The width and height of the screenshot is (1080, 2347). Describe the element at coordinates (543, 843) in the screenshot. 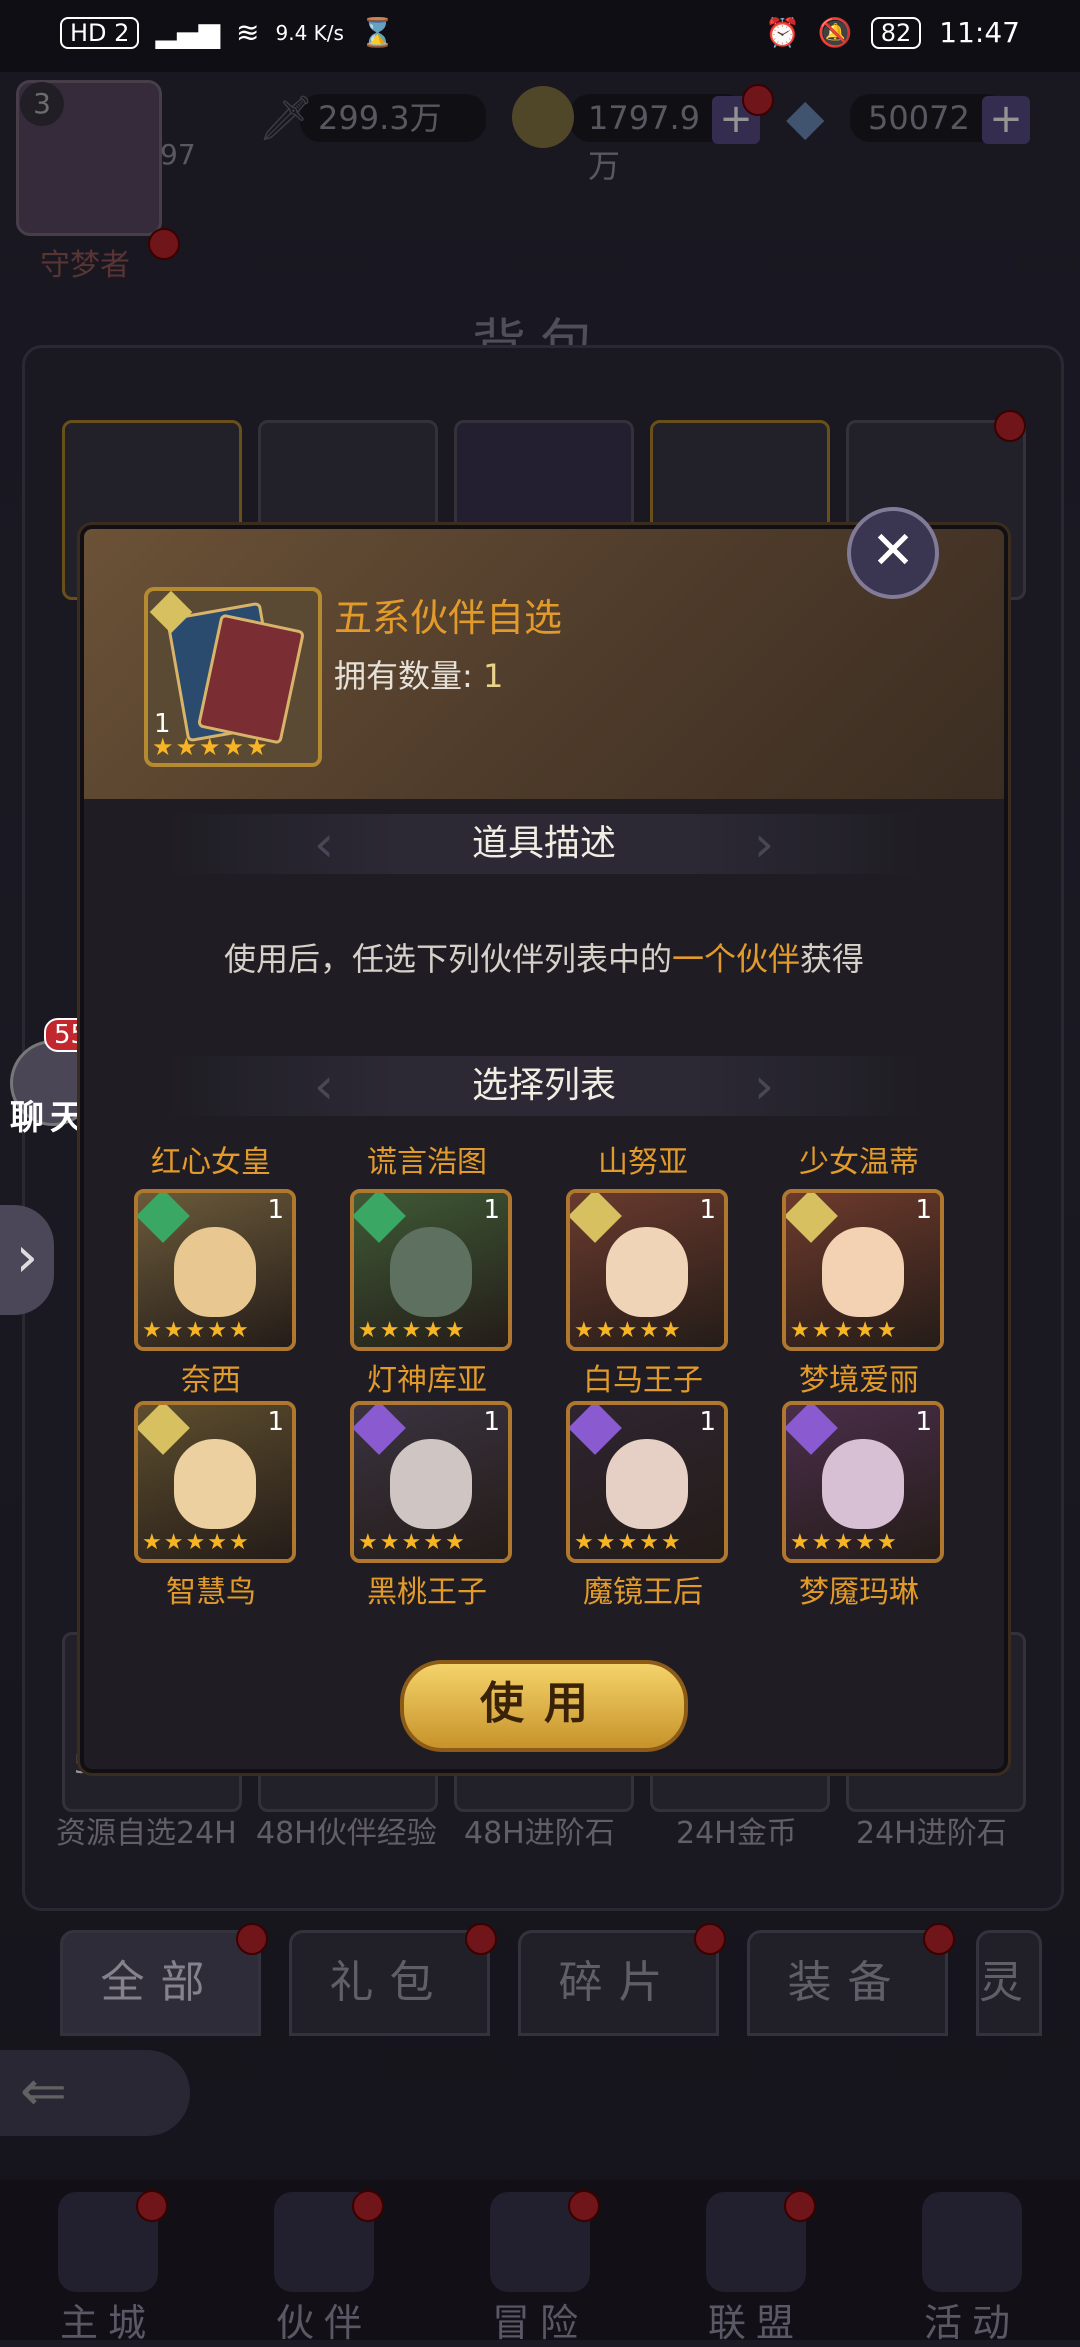

I see `section-title-text: 道具描述` at that location.